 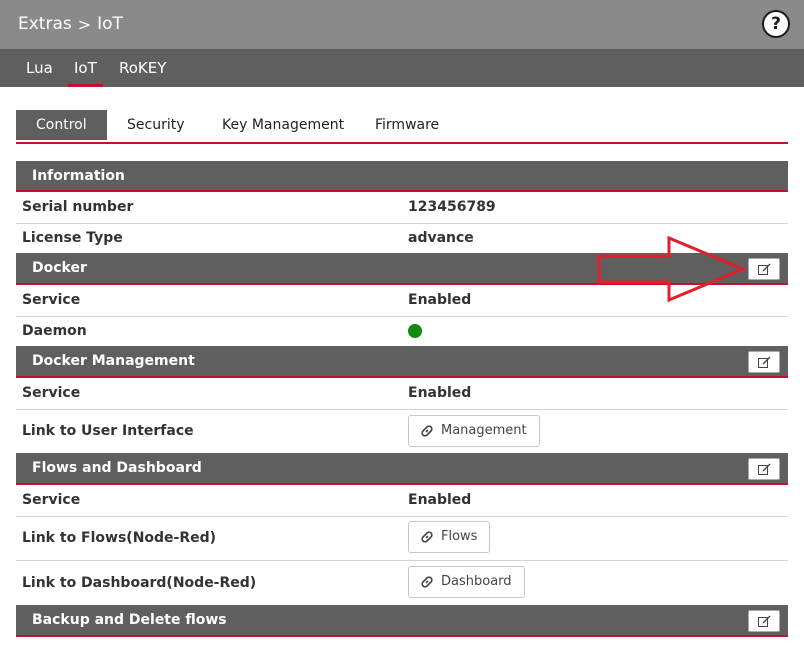 I want to click on flows-service-row: Service Enabled, so click(x=402, y=501).